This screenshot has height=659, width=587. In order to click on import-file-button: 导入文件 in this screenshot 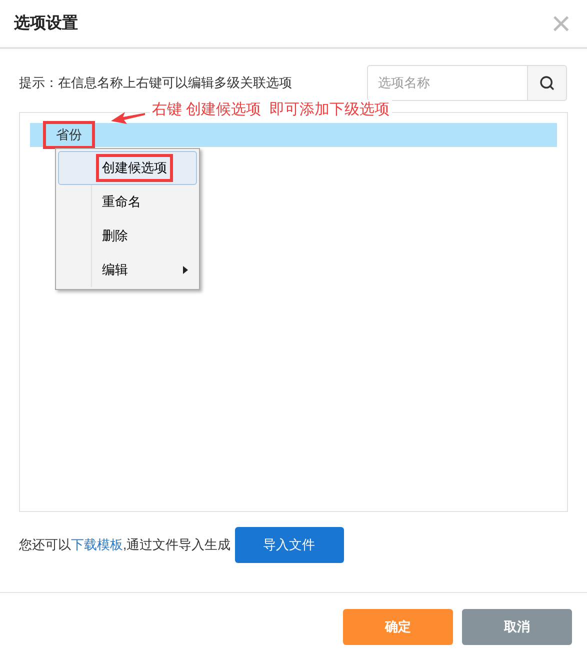, I will do `click(289, 545)`.